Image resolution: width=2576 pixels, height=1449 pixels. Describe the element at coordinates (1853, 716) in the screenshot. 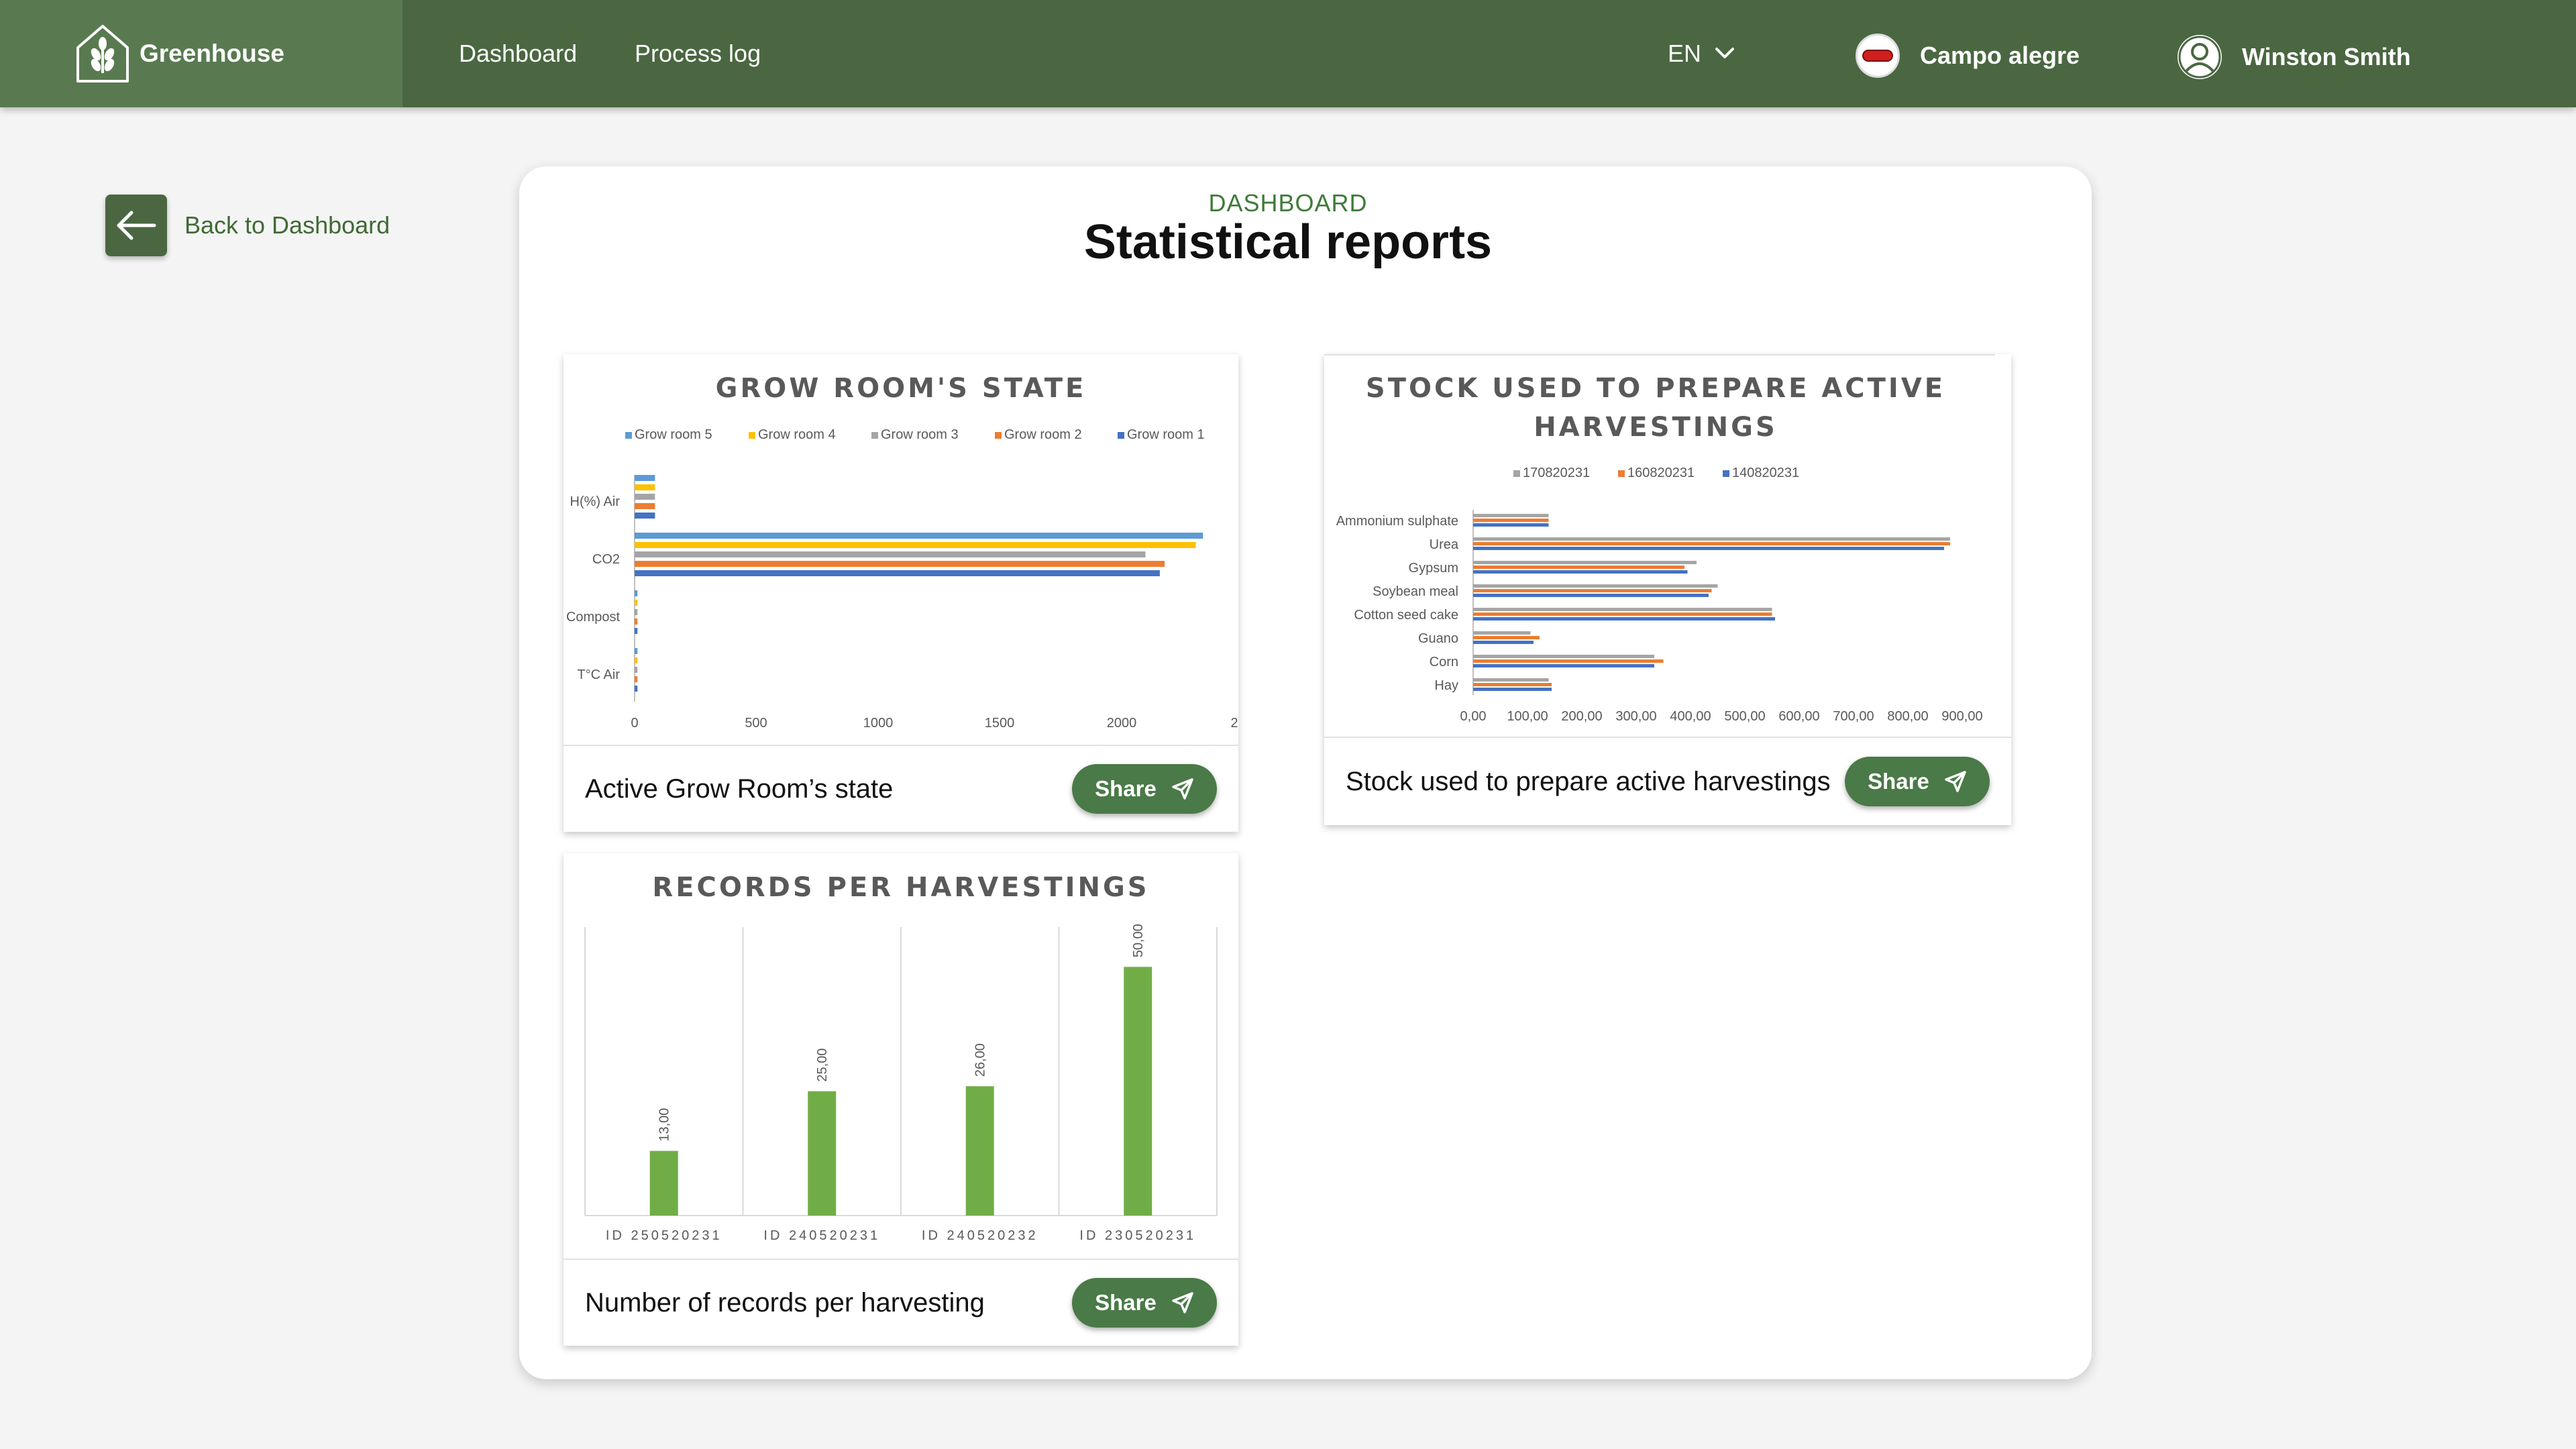

I see `x-tick-label: 700,00` at that location.